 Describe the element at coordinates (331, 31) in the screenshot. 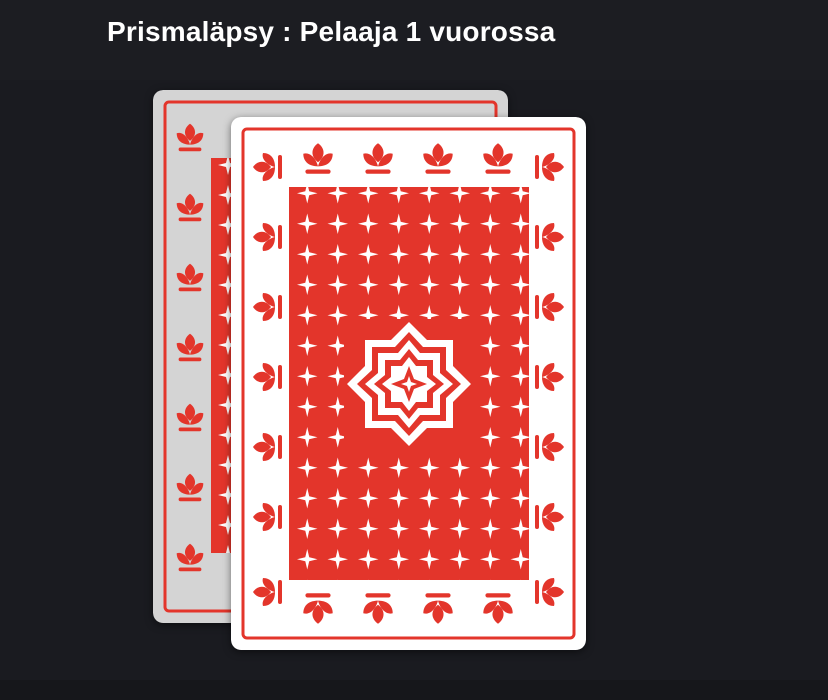

I see `game-title: Prismaläpsy : Pelaaja 1 vuorossa` at that location.